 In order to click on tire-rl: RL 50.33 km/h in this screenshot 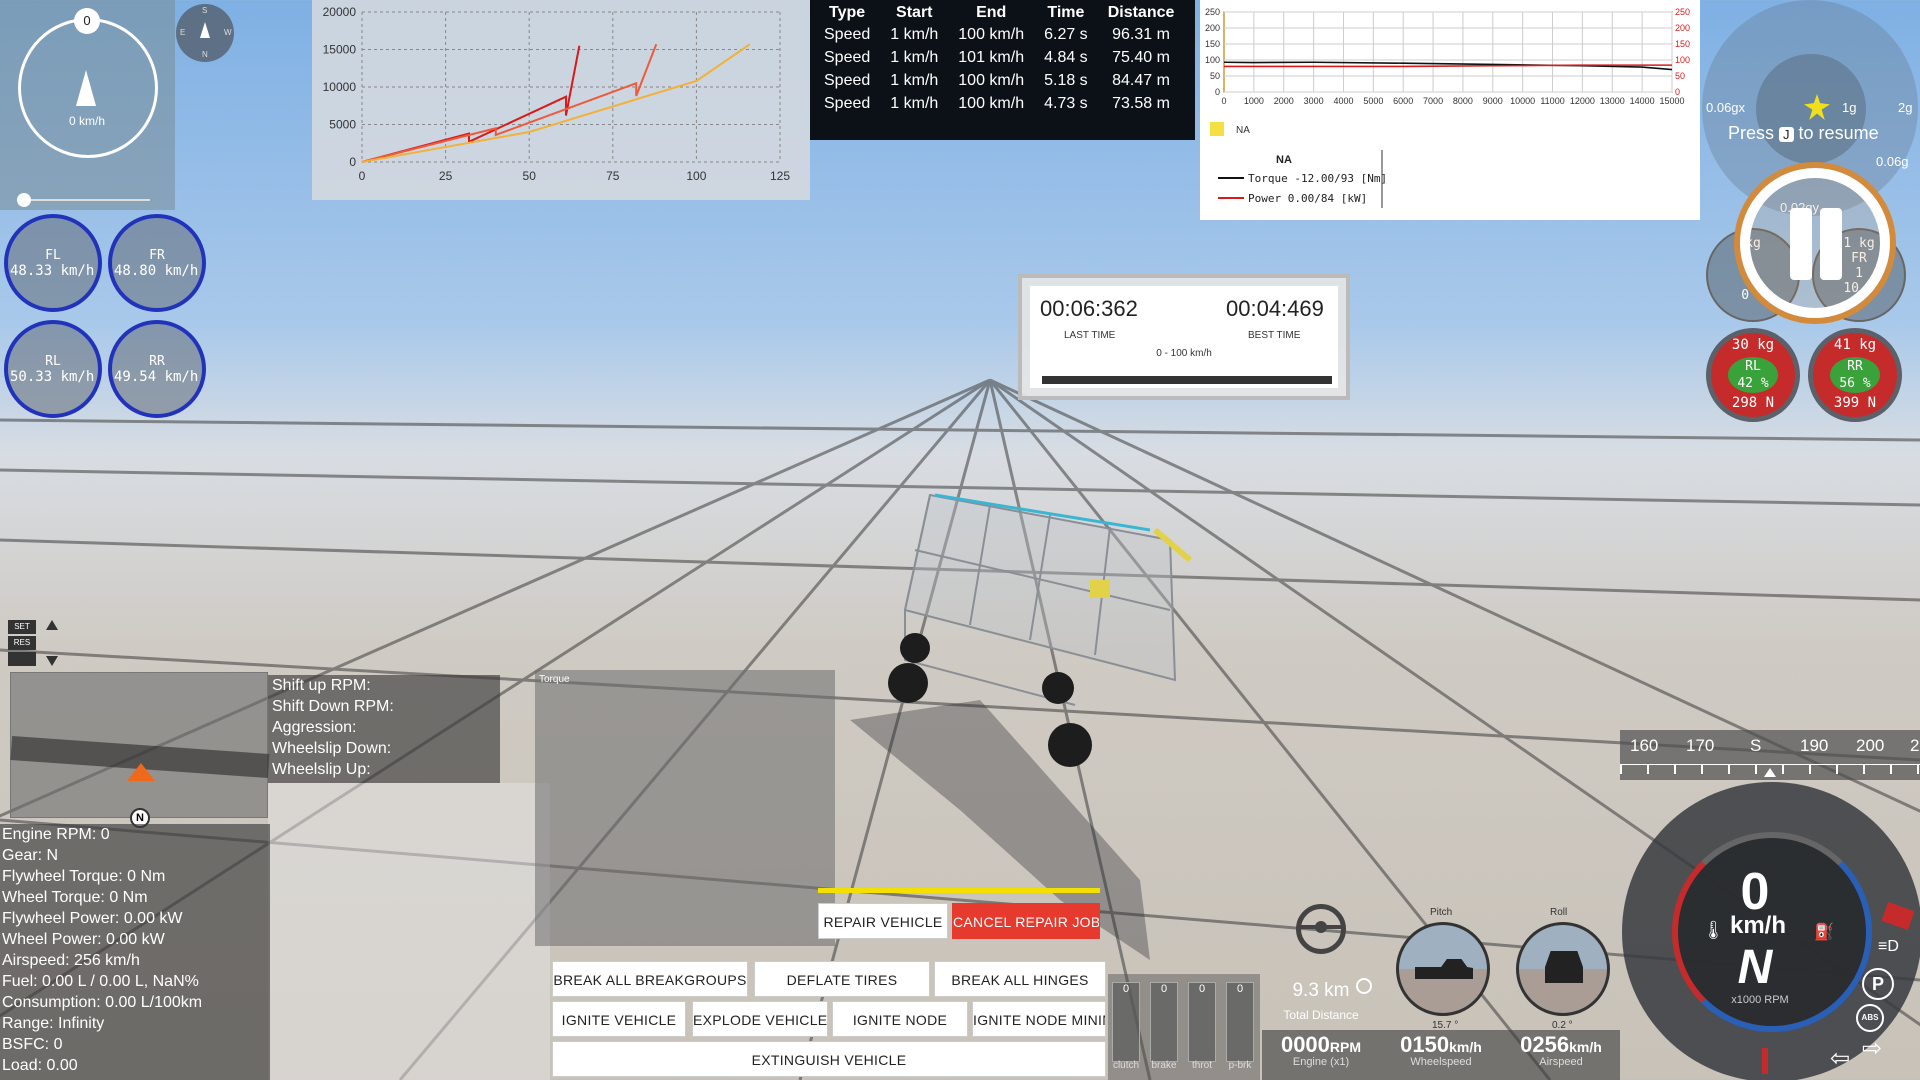, I will do `click(53, 369)`.